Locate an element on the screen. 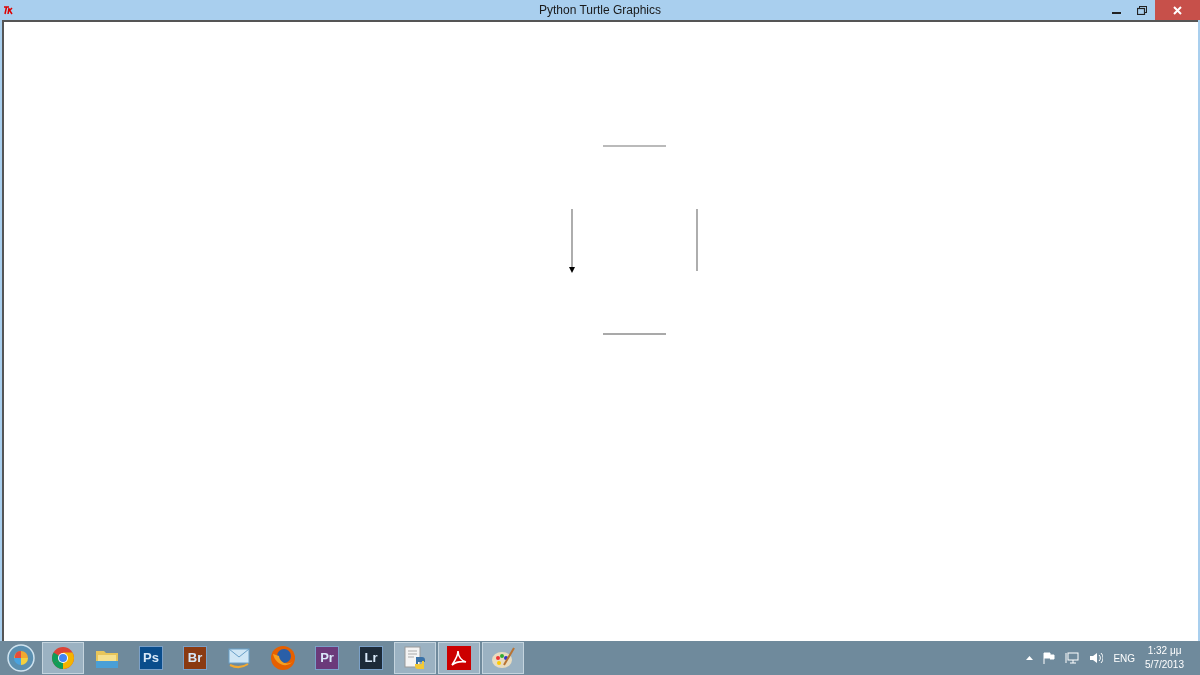 This screenshot has width=1200, height=675. taskbar-app-button: Ps is located at coordinates (151, 658).